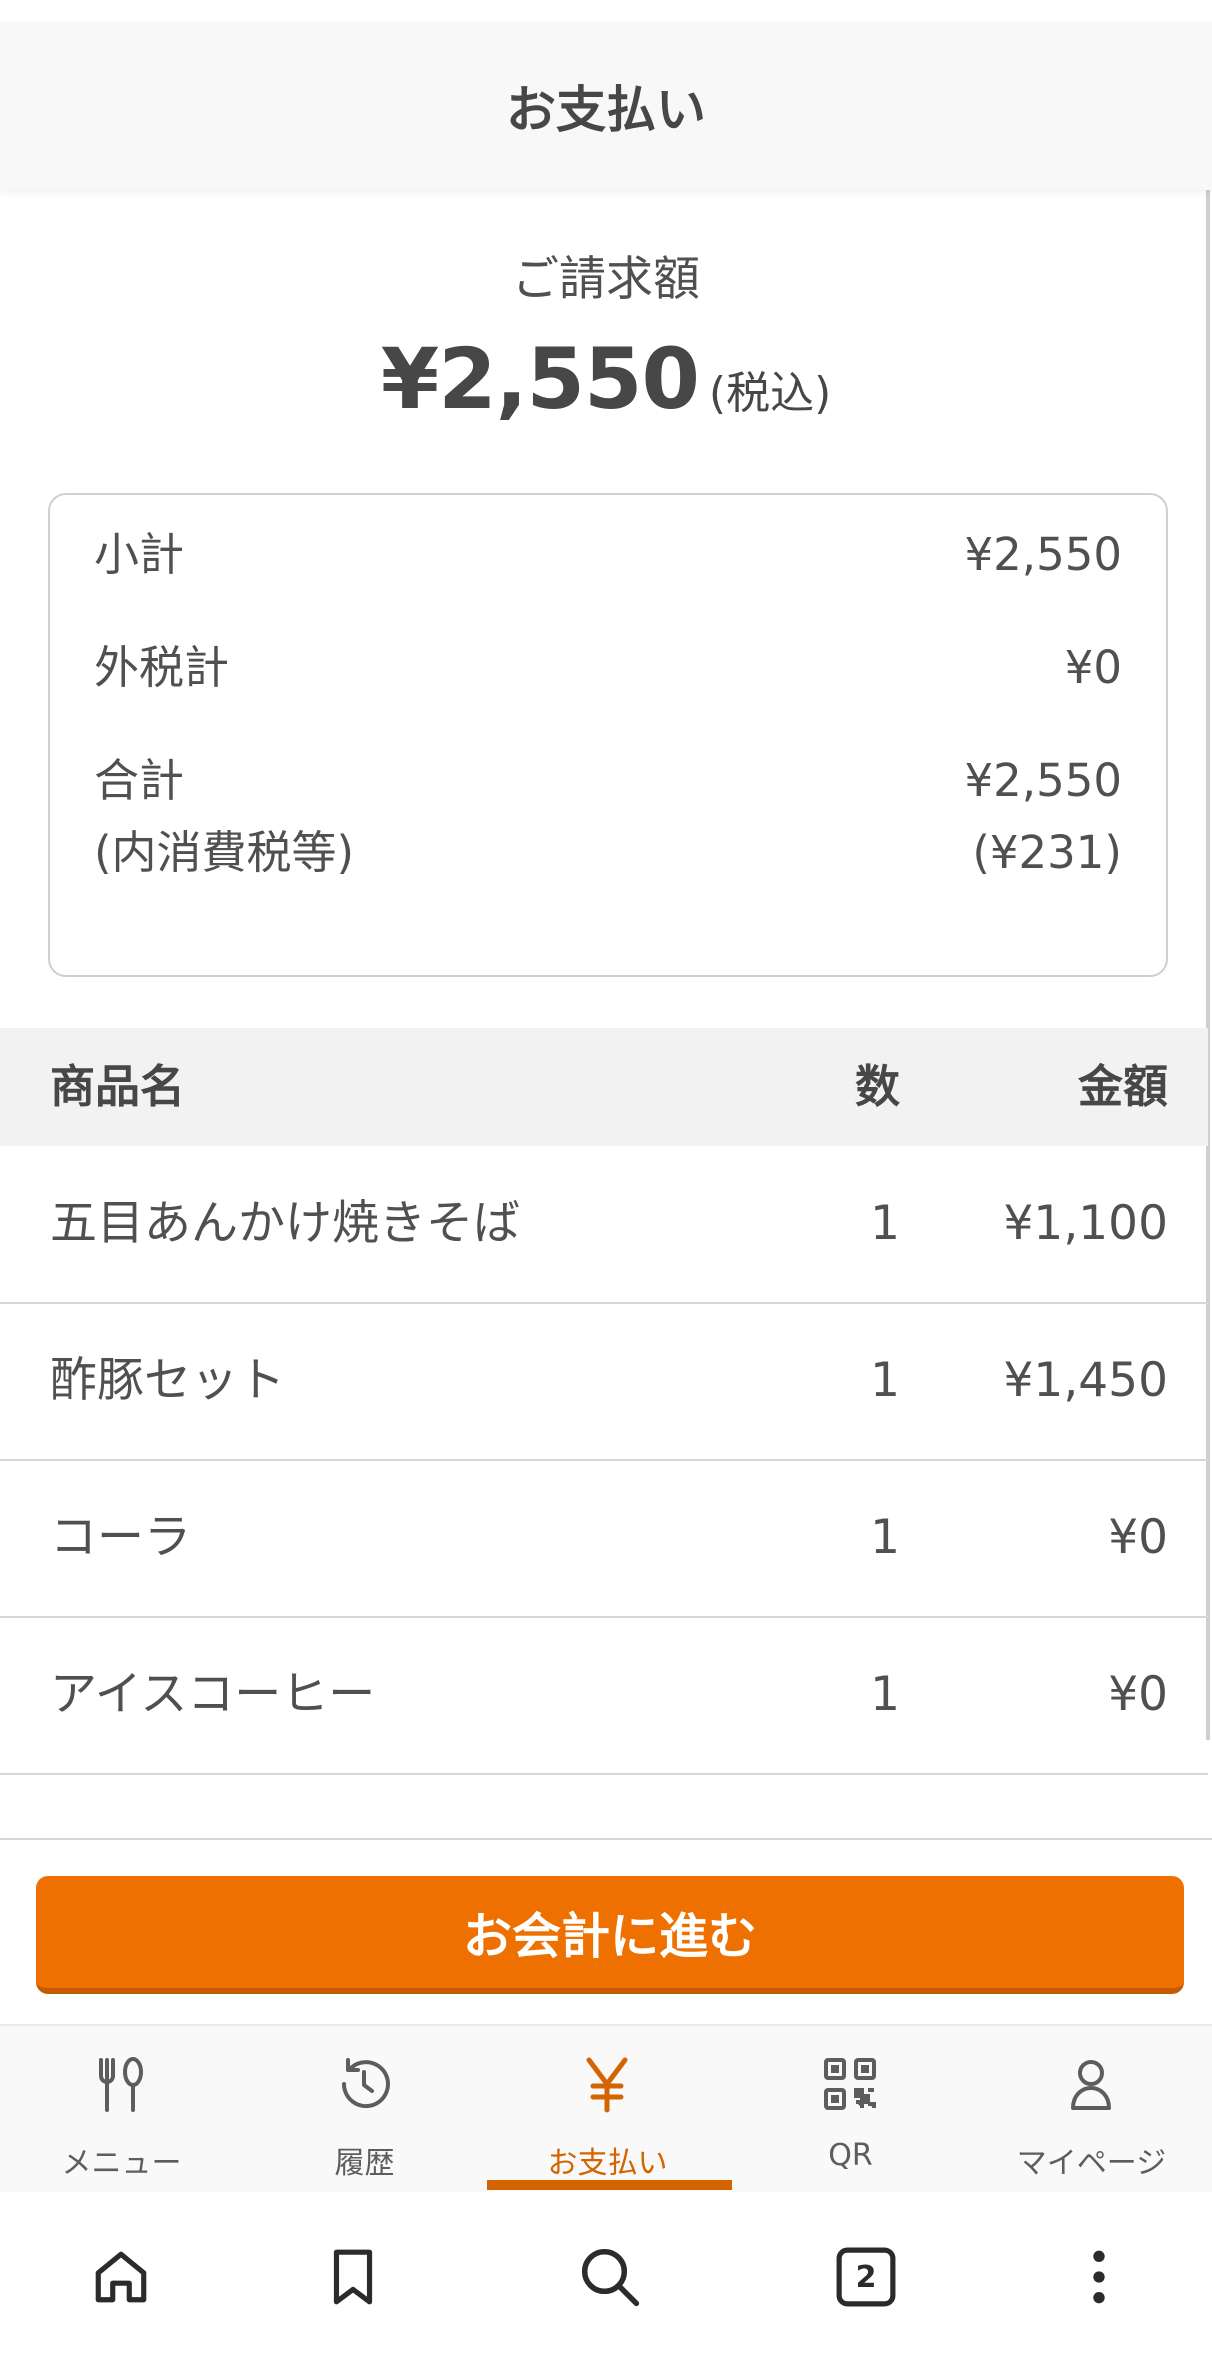 This screenshot has width=1212, height=2361. I want to click on browser-toolbar: 2, so click(606, 2276).